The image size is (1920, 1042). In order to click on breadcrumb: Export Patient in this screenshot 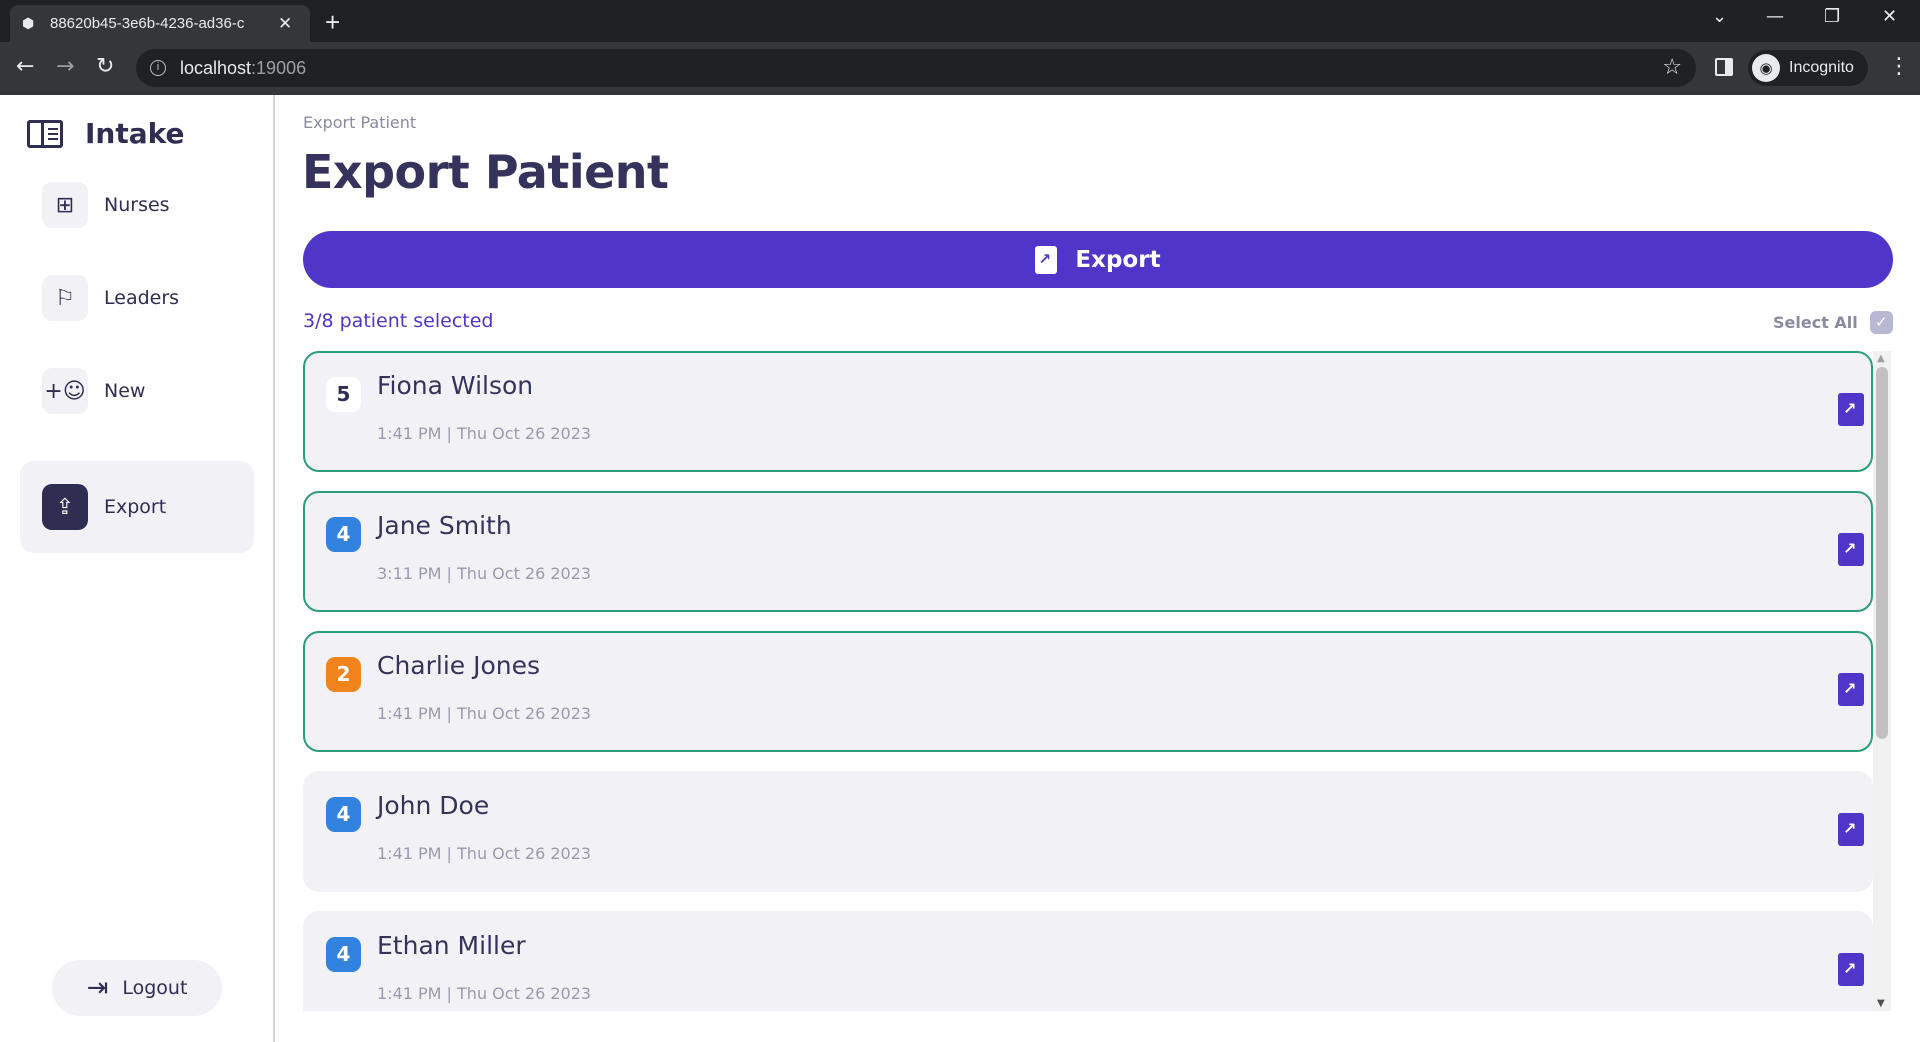, I will do `click(359, 122)`.